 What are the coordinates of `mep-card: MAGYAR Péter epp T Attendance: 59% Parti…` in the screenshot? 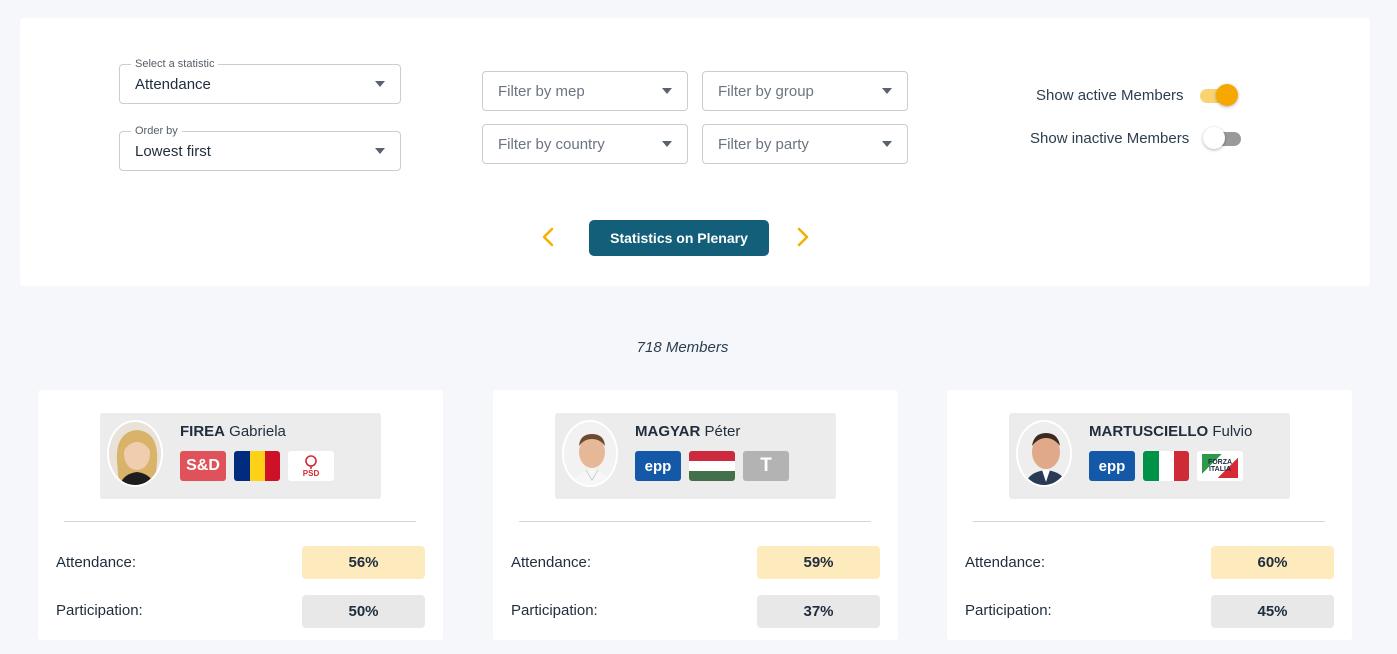 It's located at (695, 515).